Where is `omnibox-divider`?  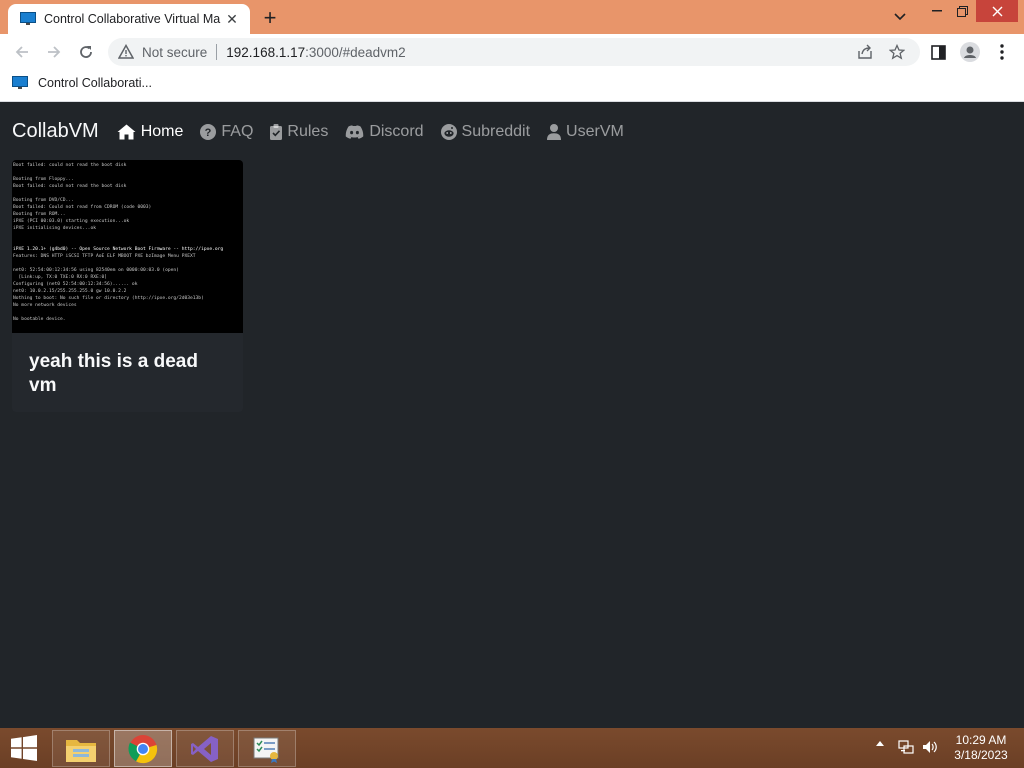
omnibox-divider is located at coordinates (217, 52).